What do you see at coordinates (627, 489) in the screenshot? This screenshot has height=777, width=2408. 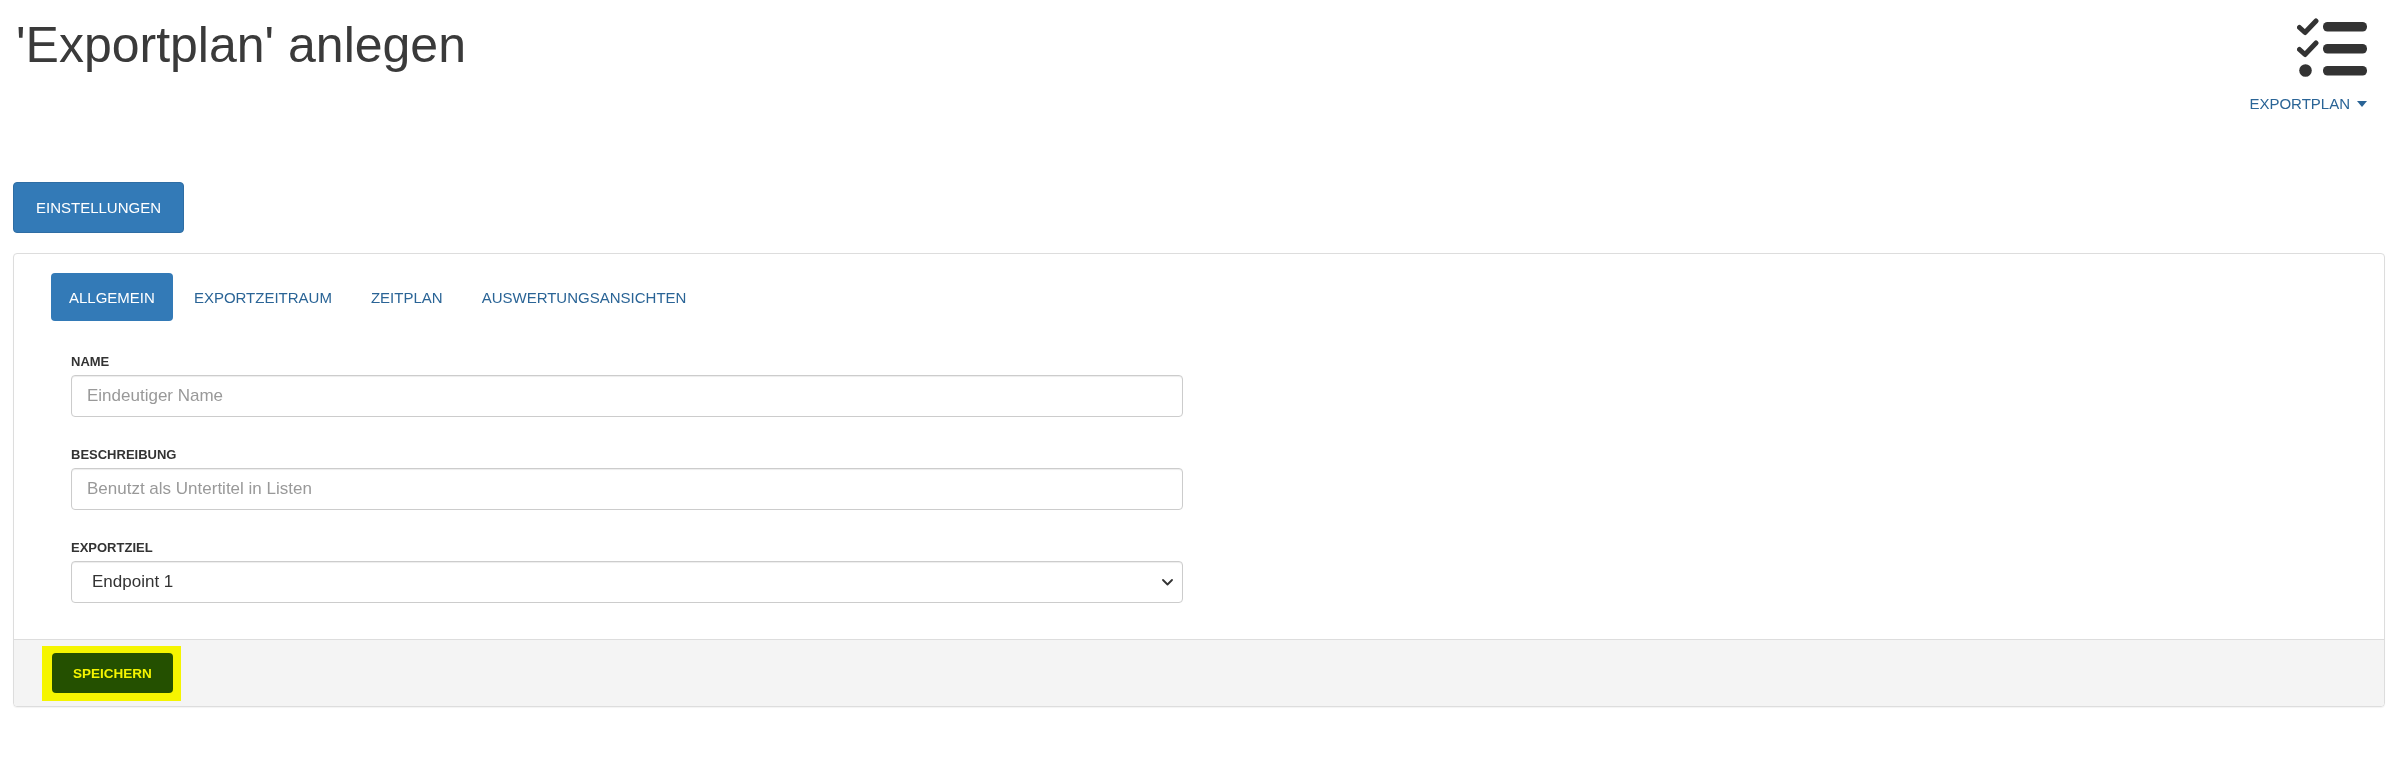 I see `text-field: Benutzt als Untertitel in Listen` at bounding box center [627, 489].